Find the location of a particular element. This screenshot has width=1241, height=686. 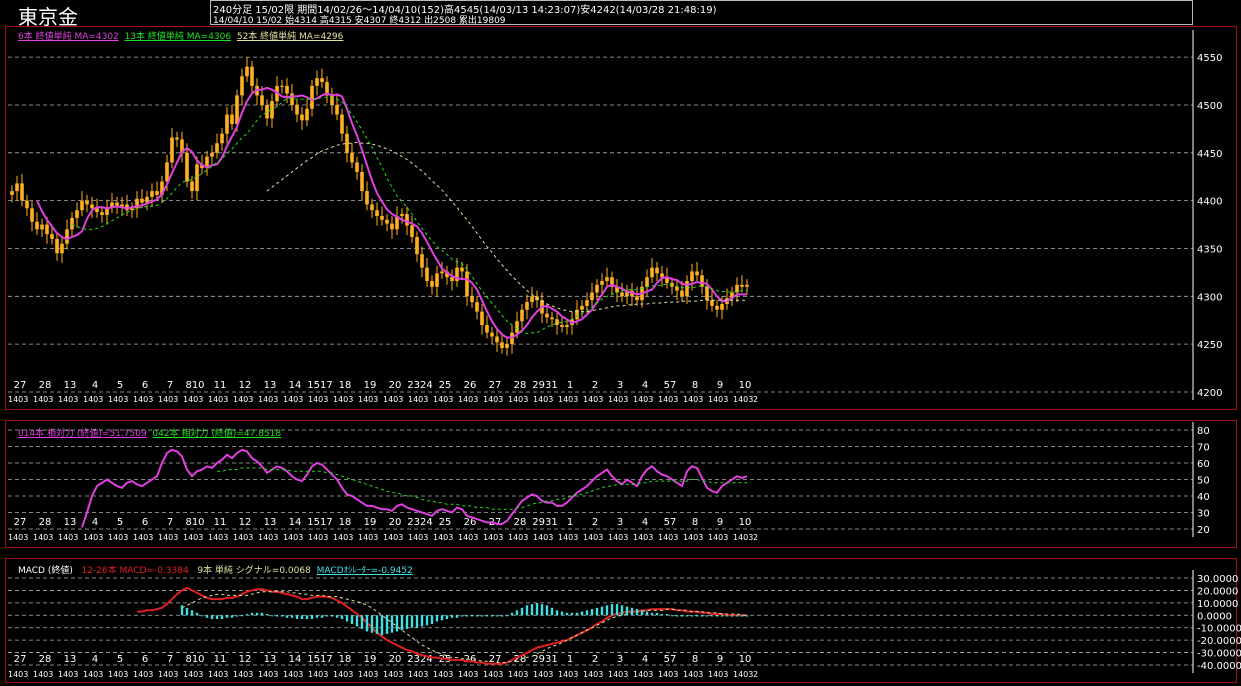

price-day-label: 27 is located at coordinates (495, 385).